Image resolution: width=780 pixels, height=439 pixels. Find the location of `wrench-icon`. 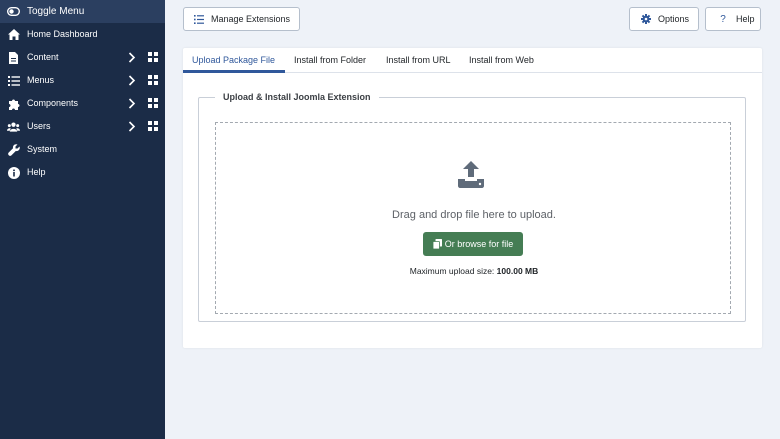

wrench-icon is located at coordinates (13, 149).